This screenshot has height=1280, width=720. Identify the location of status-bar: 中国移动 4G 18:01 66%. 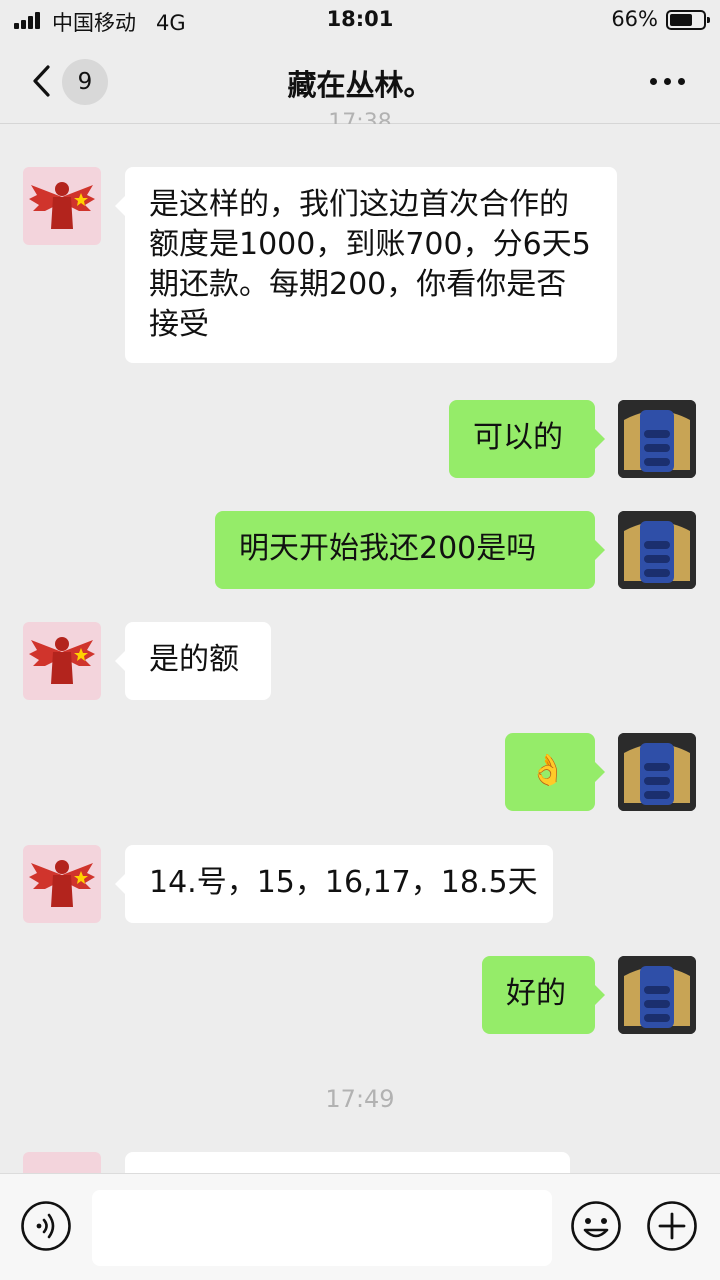
(360, 20).